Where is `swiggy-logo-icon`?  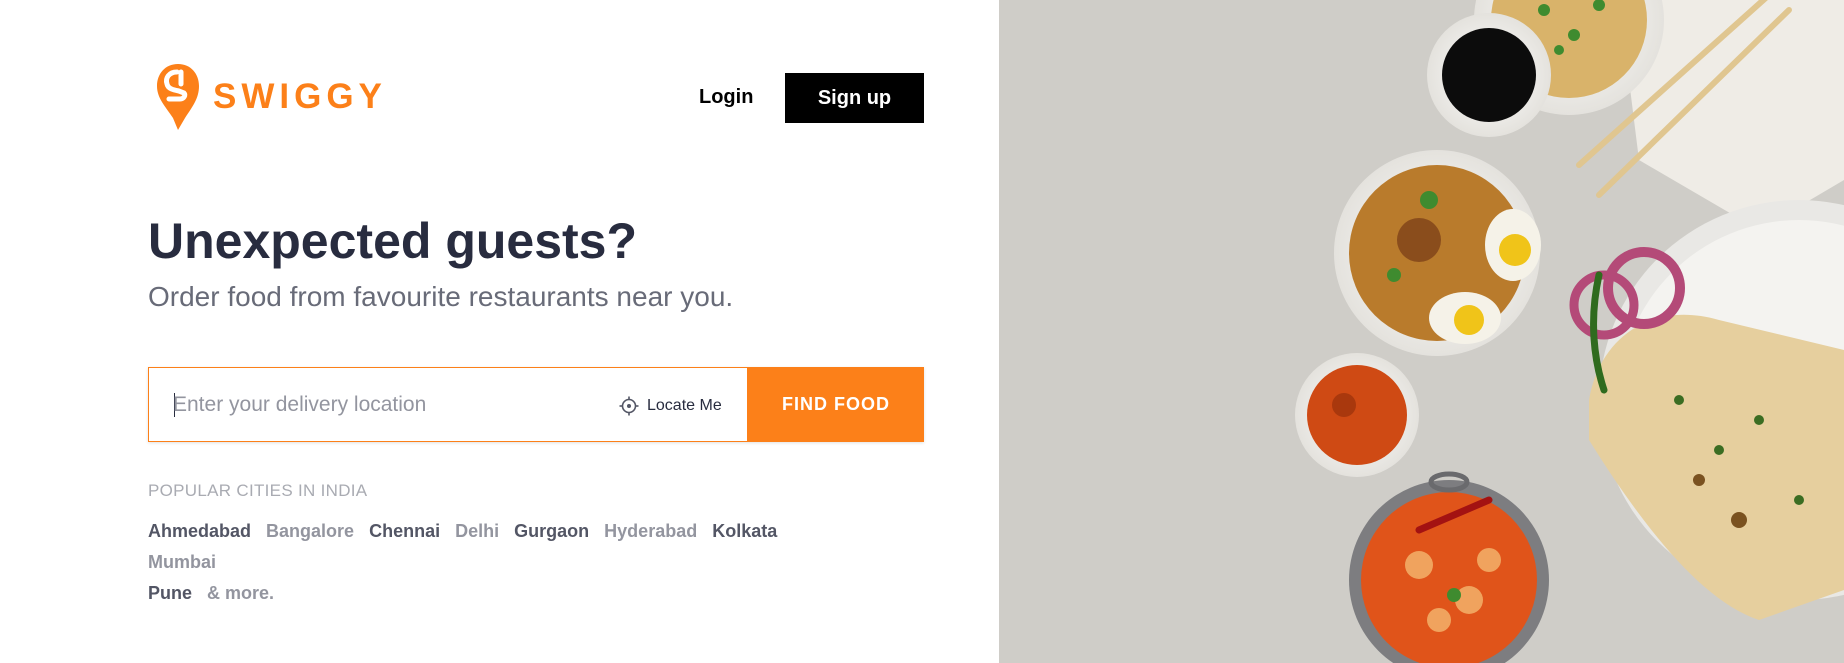
swiggy-logo-icon is located at coordinates (178, 97).